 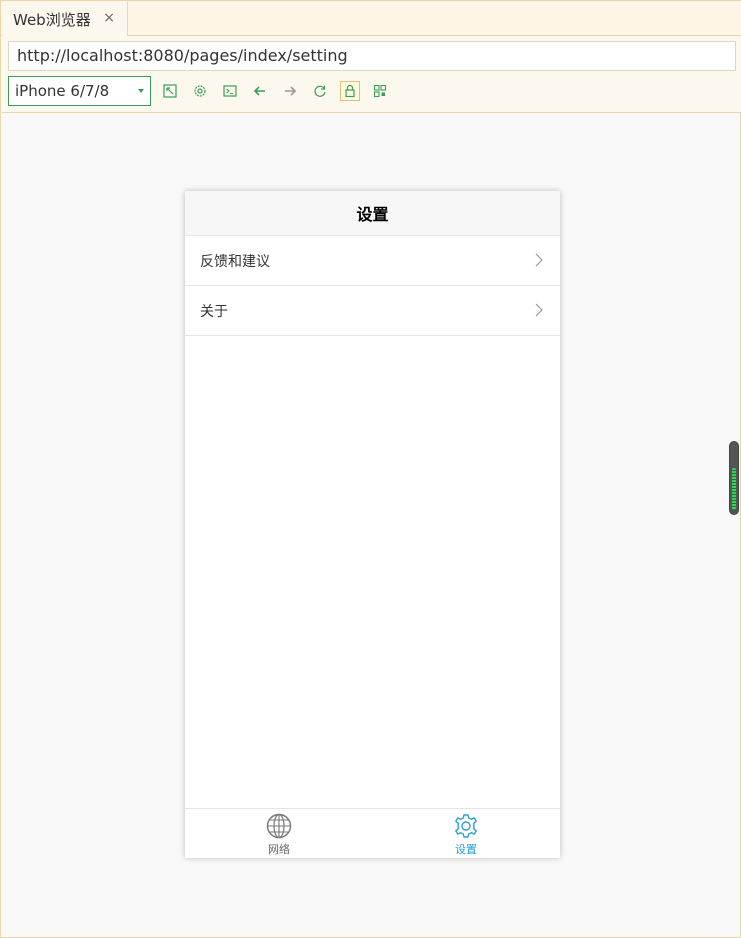 What do you see at coordinates (372, 311) in the screenshot?
I see `list-item-about: 关于` at bounding box center [372, 311].